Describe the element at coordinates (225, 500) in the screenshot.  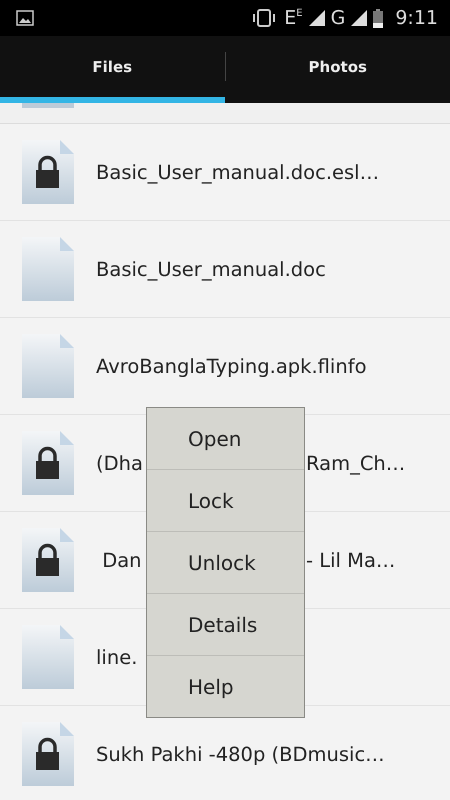
I see `menu-item: Lock` at that location.